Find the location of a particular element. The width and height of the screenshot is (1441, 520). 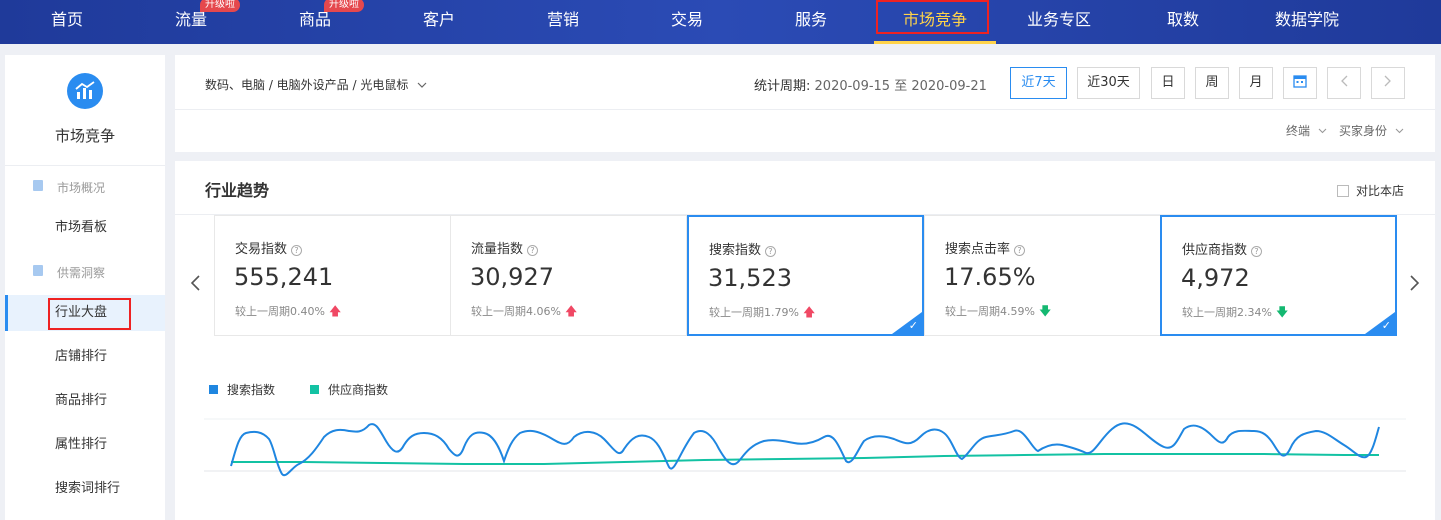

metric-value: 17.65% is located at coordinates (990, 277).